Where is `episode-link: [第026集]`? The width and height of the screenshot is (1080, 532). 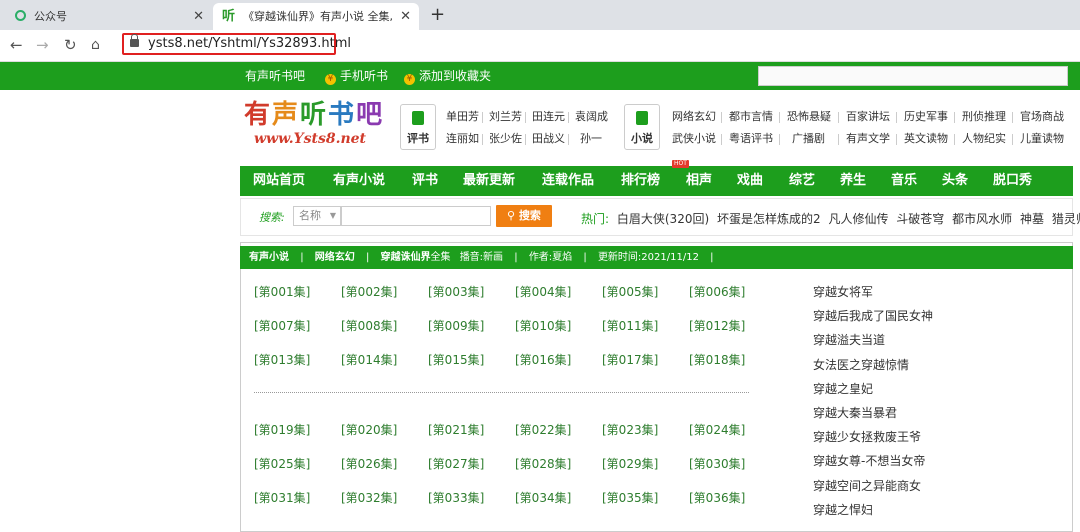
episode-link: [第026集] is located at coordinates (369, 463).